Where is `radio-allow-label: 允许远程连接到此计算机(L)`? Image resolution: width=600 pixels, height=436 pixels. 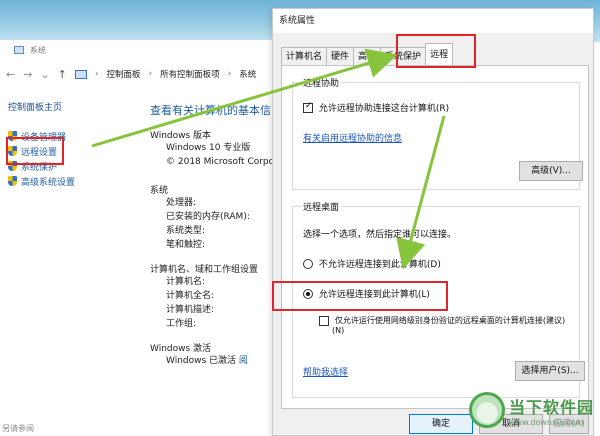
radio-allow-label: 允许远程连接到此计算机(L) is located at coordinates (374, 295).